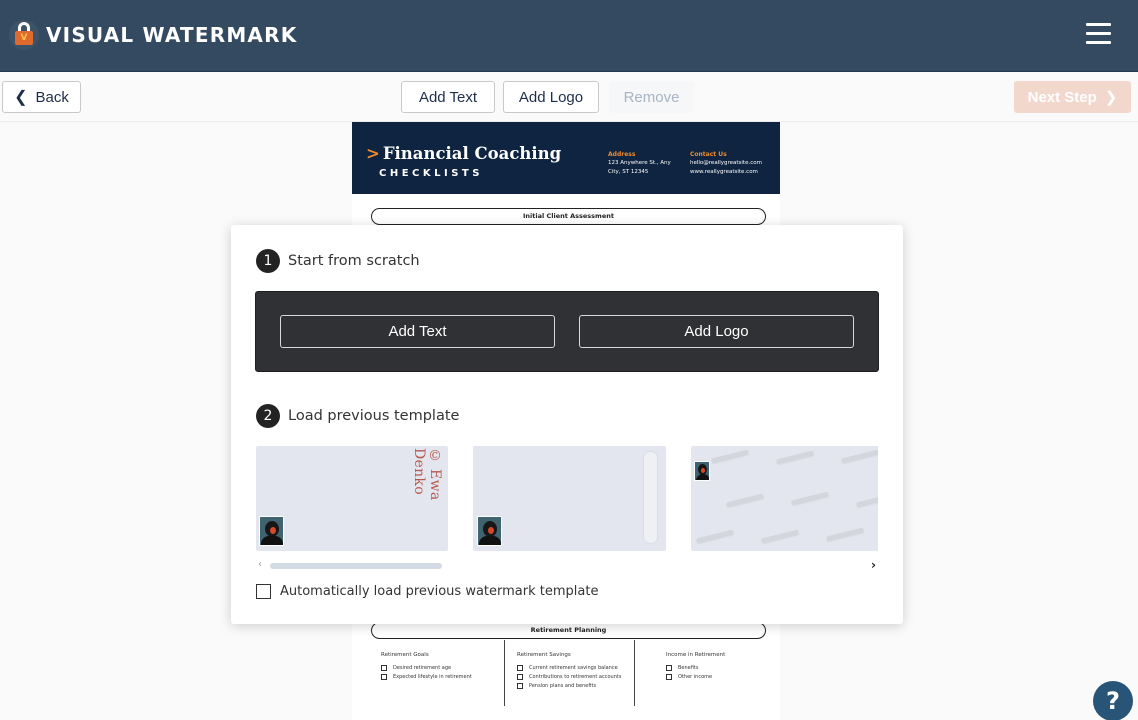 This screenshot has width=1138, height=720. I want to click on template-thumbnail: © Ewa Denko, so click(352, 498).